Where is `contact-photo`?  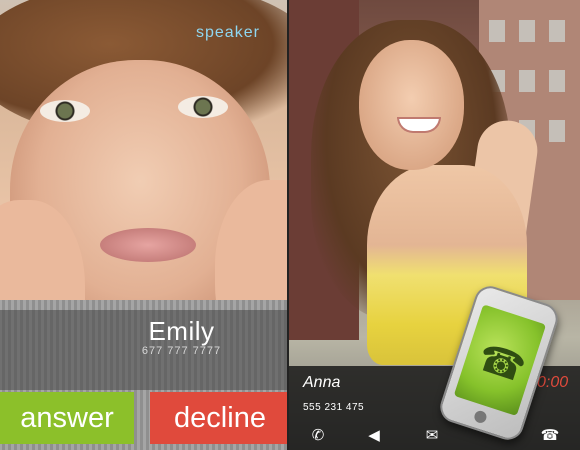 contact-photo is located at coordinates (411, 105).